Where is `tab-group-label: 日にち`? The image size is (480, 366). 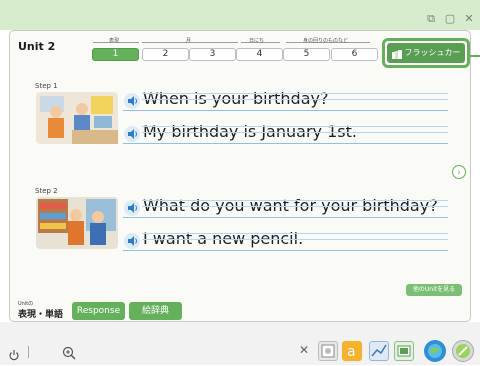
tab-group-label: 日にち is located at coordinates (257, 41).